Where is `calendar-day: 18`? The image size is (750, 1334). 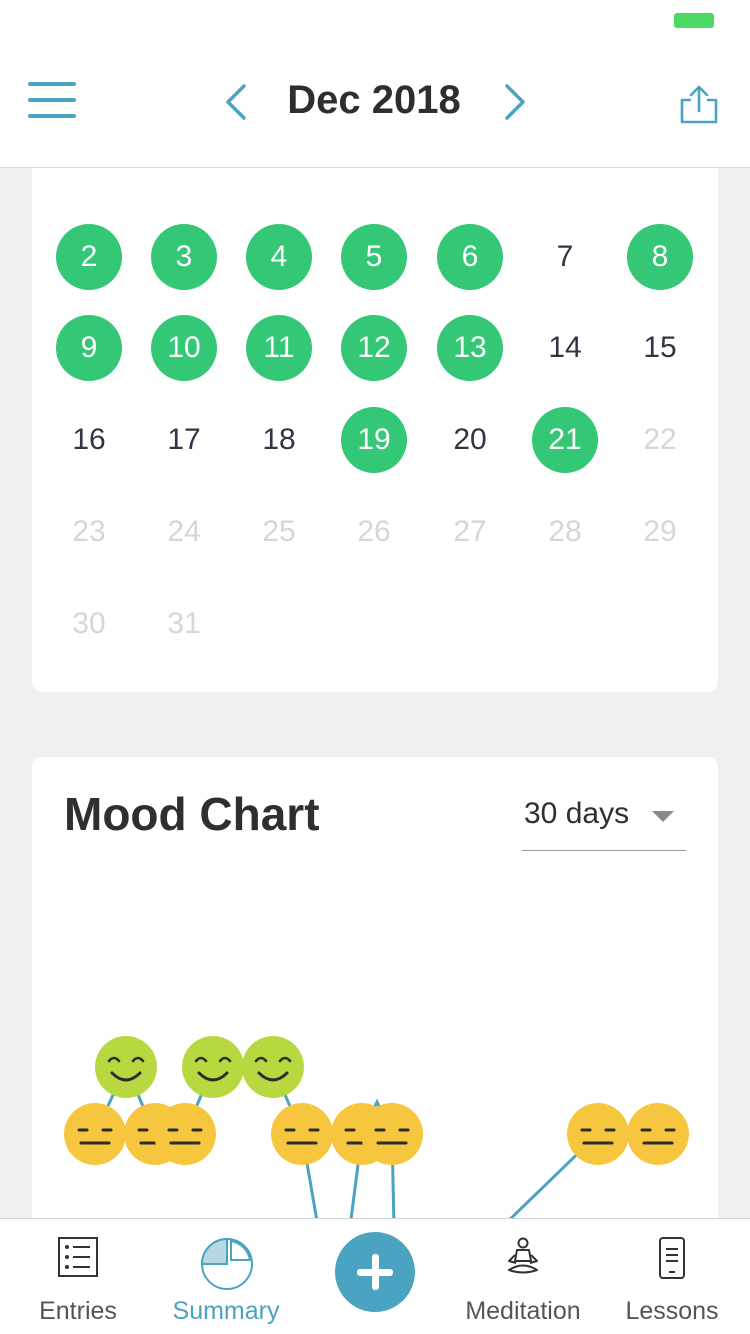
calendar-day: 18 is located at coordinates (279, 440).